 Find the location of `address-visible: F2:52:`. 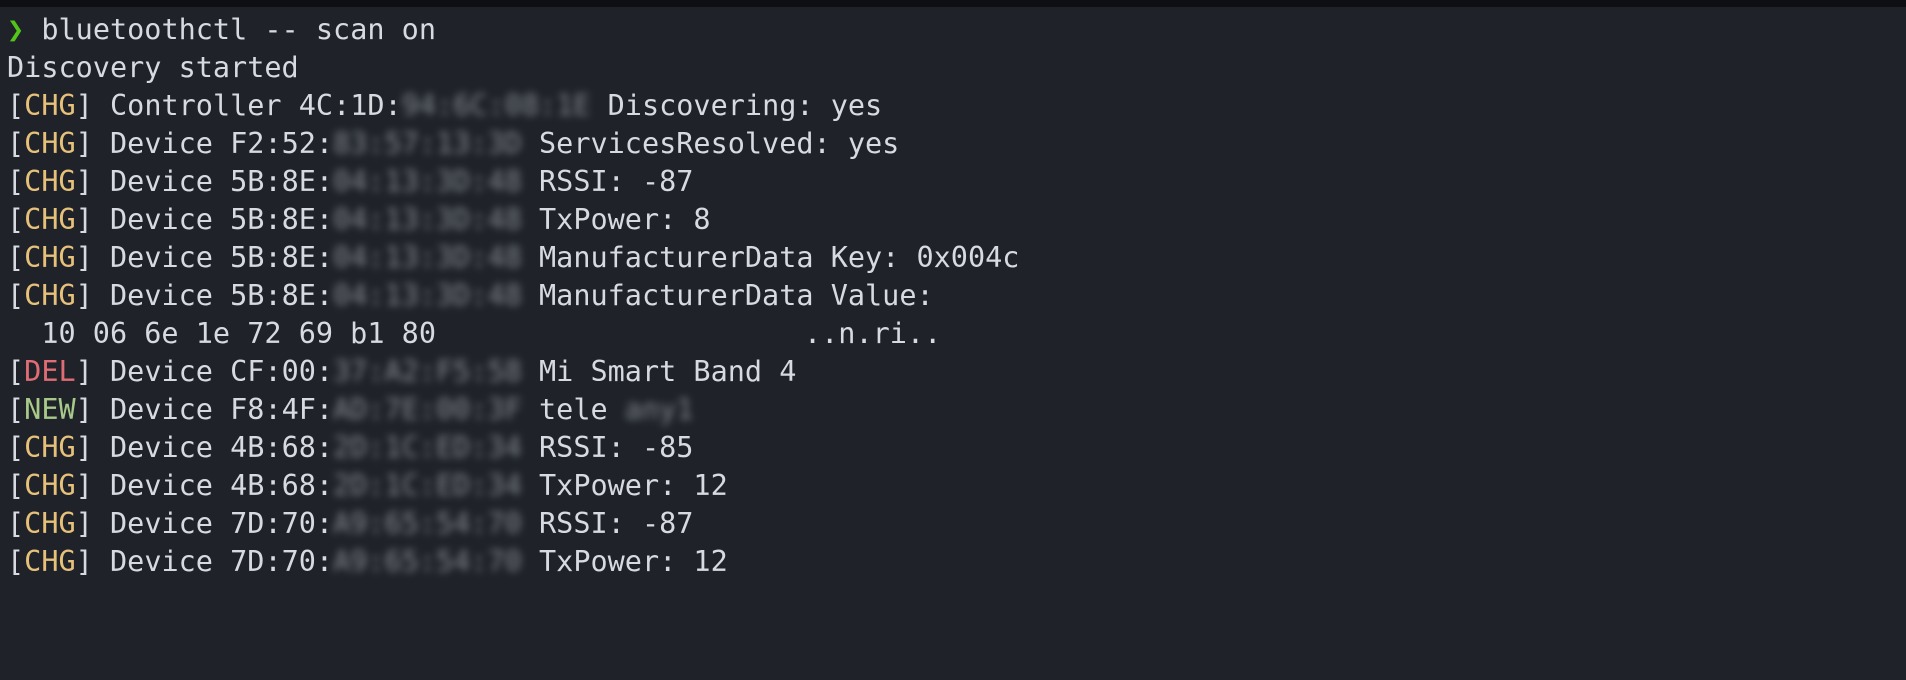

address-visible: F2:52: is located at coordinates (282, 143).